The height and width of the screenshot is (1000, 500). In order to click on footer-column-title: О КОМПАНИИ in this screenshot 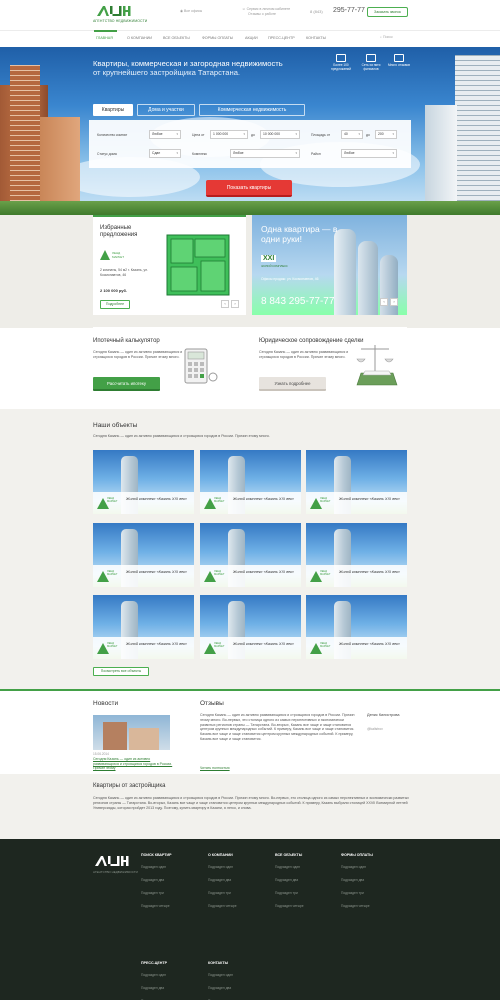, I will do `click(220, 855)`.